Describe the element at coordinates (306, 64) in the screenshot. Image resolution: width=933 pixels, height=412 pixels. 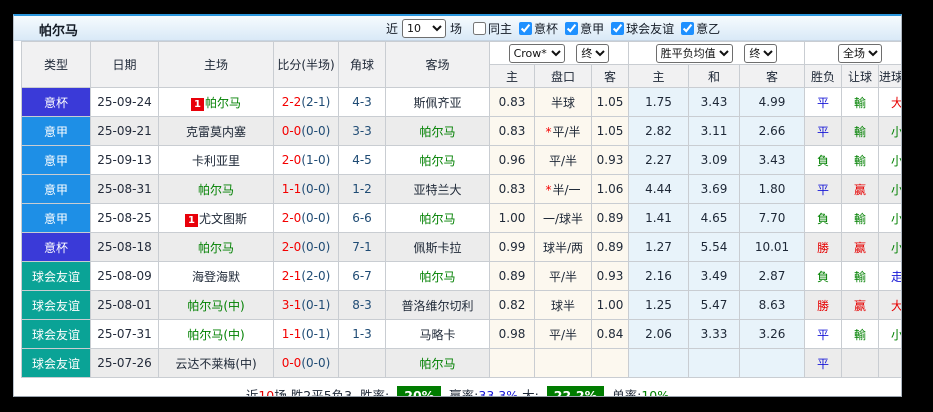
I see `col-header-score: 比分(半场)` at that location.